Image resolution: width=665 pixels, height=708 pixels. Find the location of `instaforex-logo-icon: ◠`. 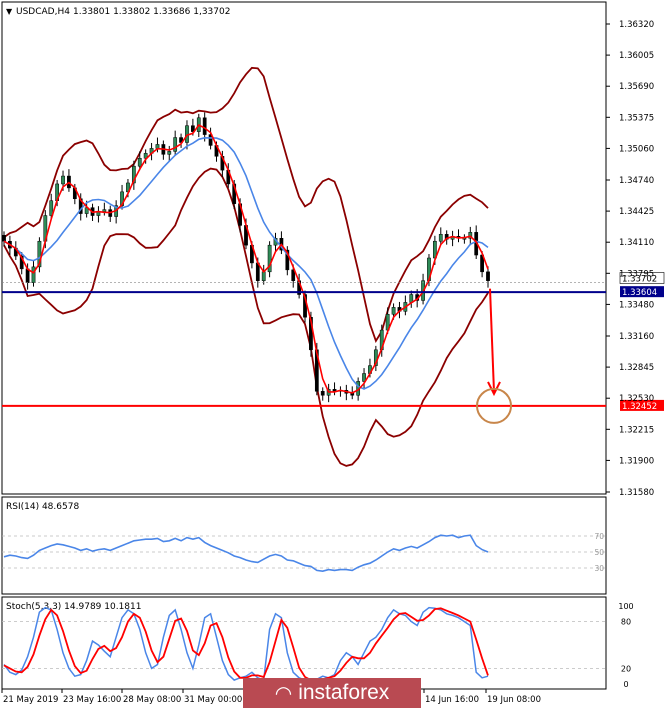

instaforex-logo-icon: ◠ is located at coordinates (283, 693).